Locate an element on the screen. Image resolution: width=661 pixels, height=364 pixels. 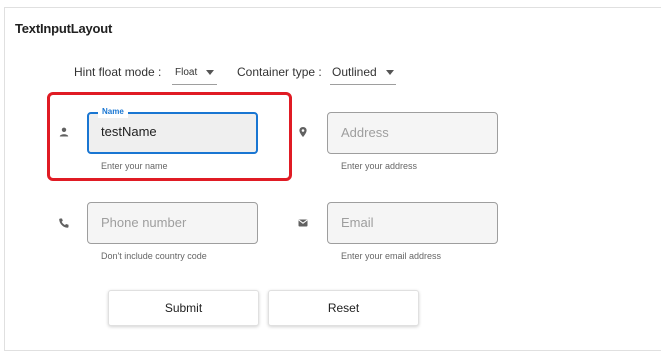
location-pin-icon is located at coordinates (303, 132).